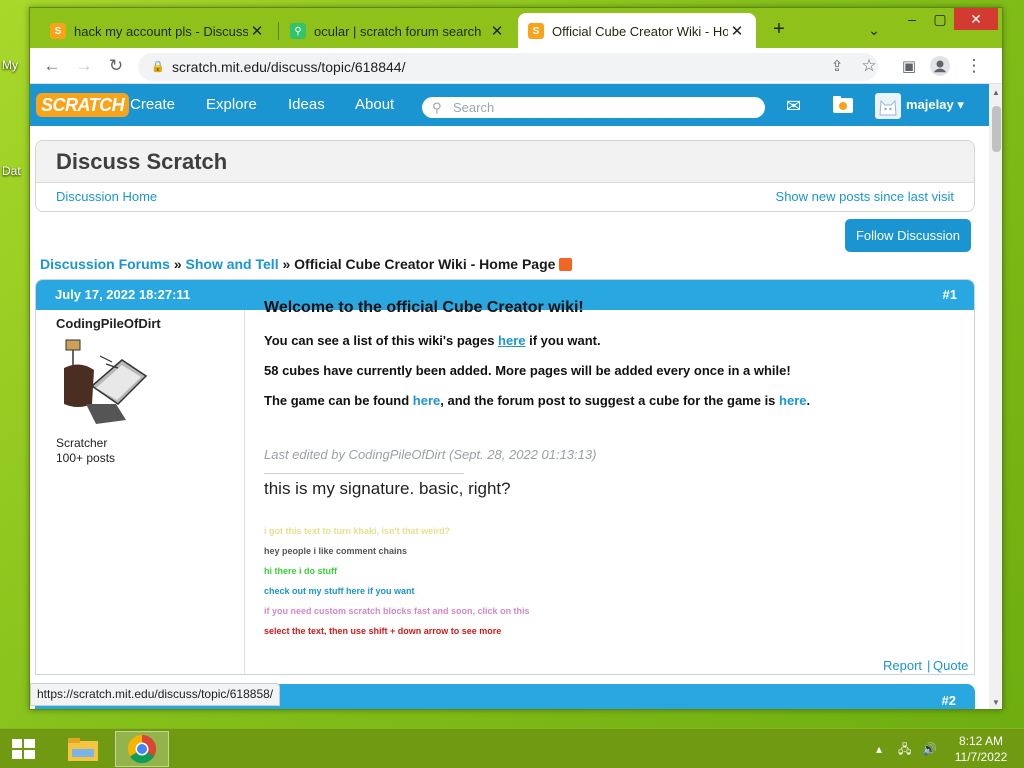 This screenshot has height=768, width=1024. Describe the element at coordinates (869, 66) in the screenshot. I see `bookmark-star-icon: ☆` at that location.